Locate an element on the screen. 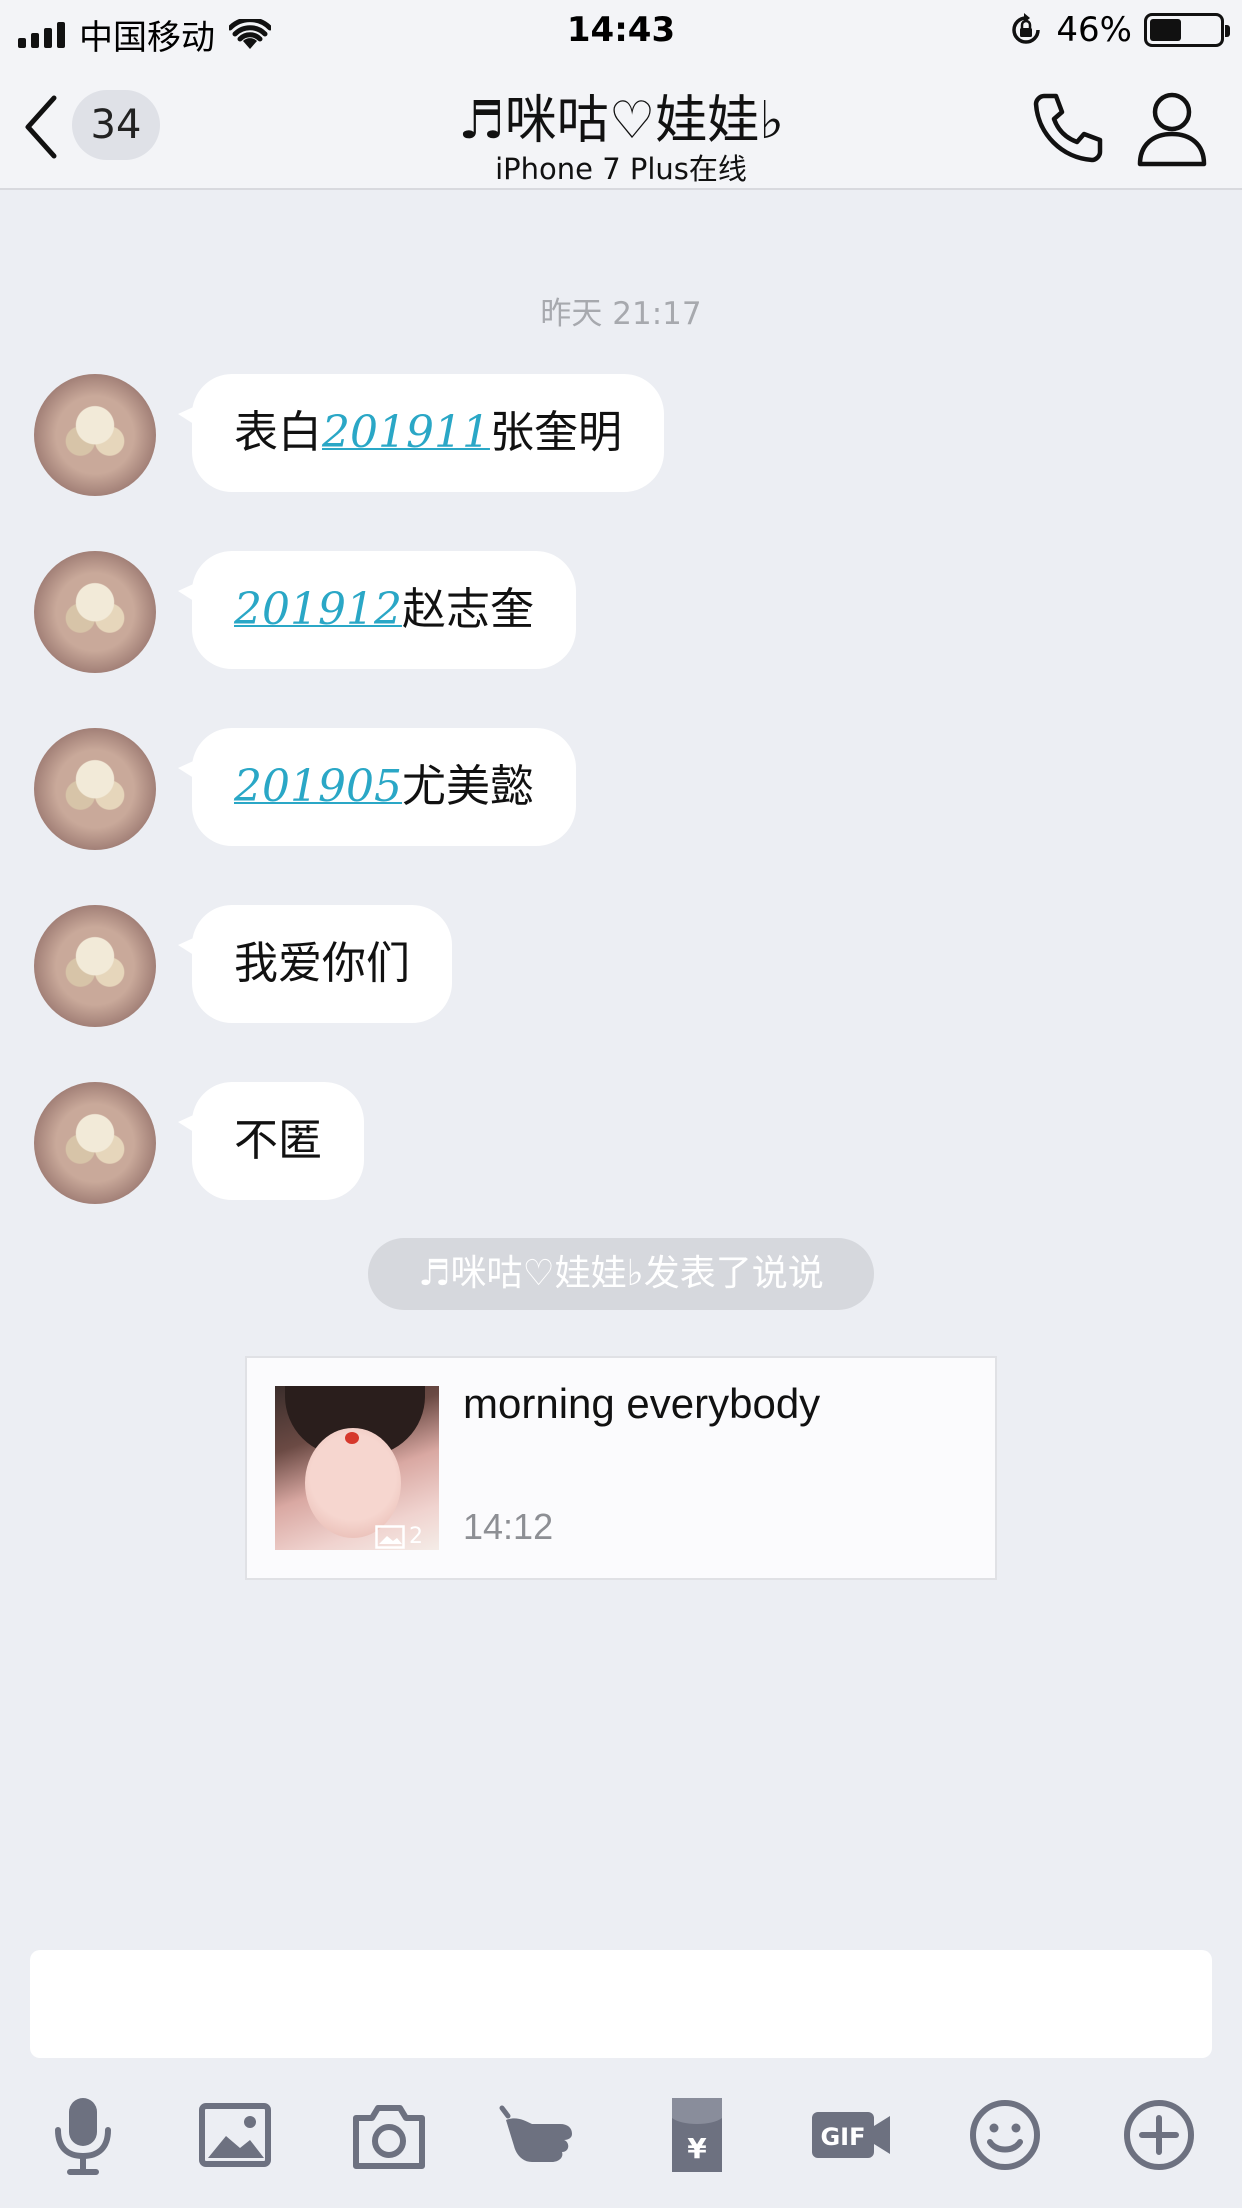 Image resolution: width=1242 pixels, height=2208 pixels. message-text: 尤美懿 is located at coordinates (467, 786).